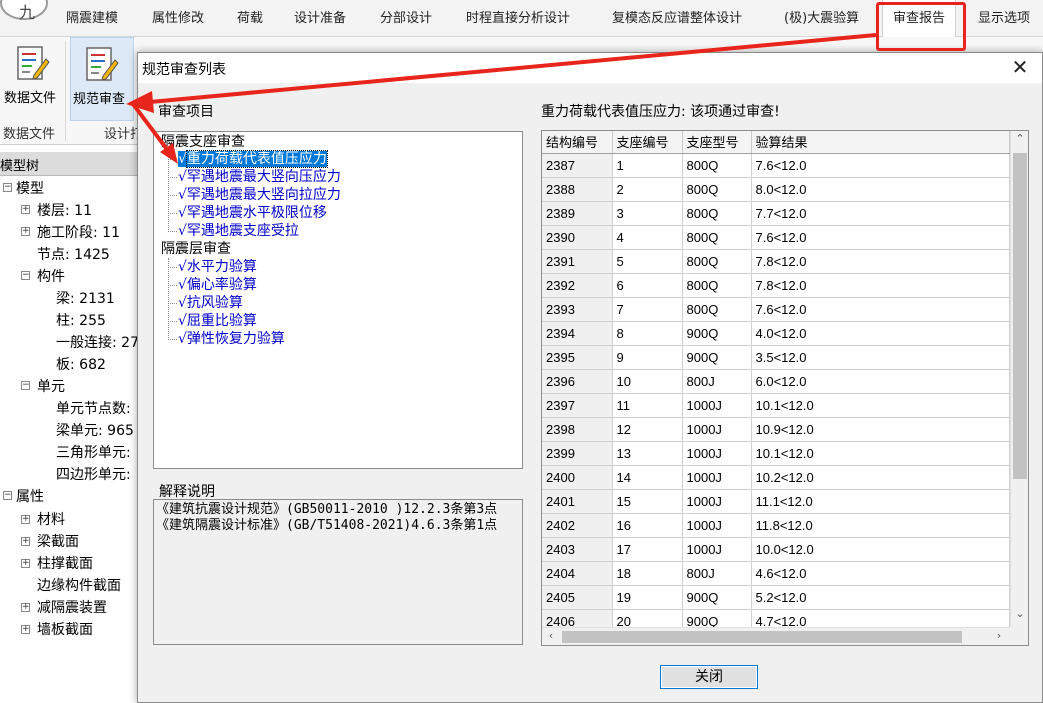 The width and height of the screenshot is (1043, 703). I want to click on data-file-button: 数据文件, so click(32, 79).